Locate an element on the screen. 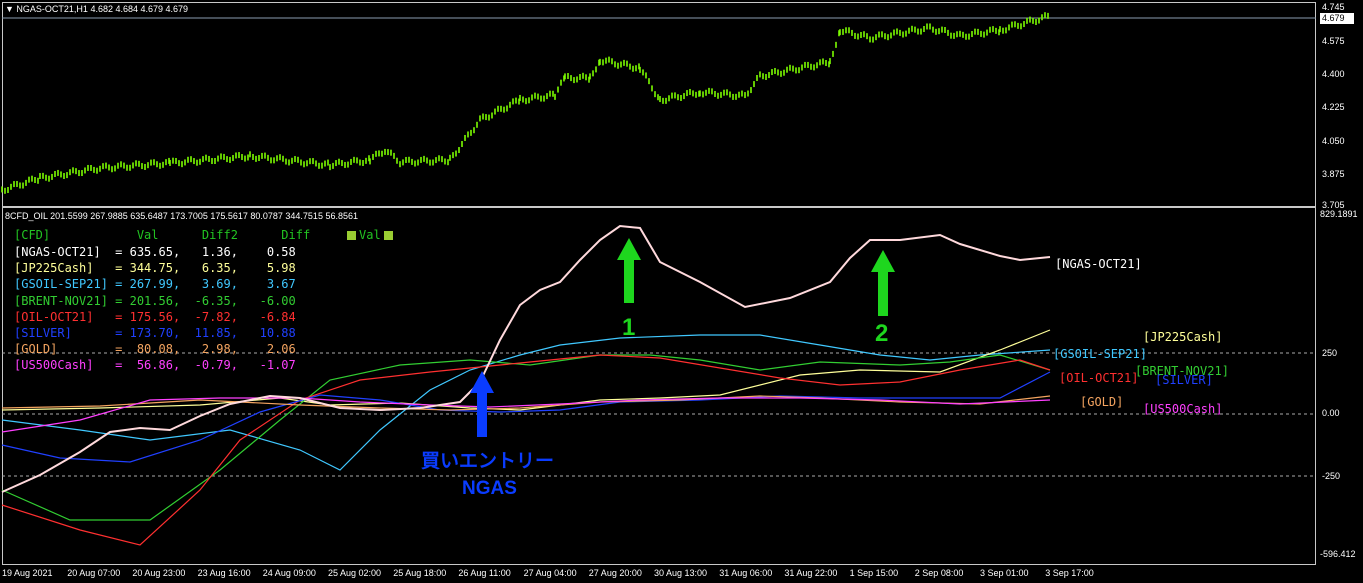  table-row: [JP225Cash] = 344.75, 6.35, 5.98 is located at coordinates (155, 268).